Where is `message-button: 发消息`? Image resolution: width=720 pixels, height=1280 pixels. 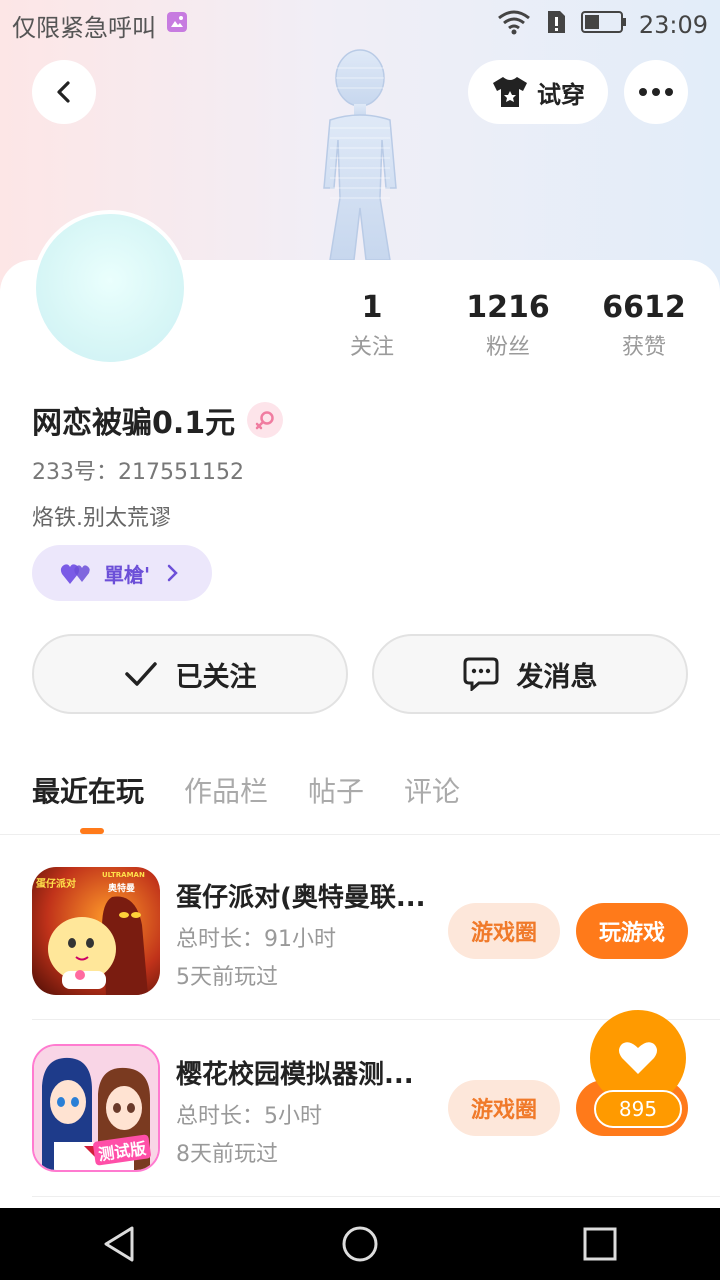 message-button: 发消息 is located at coordinates (530, 674).